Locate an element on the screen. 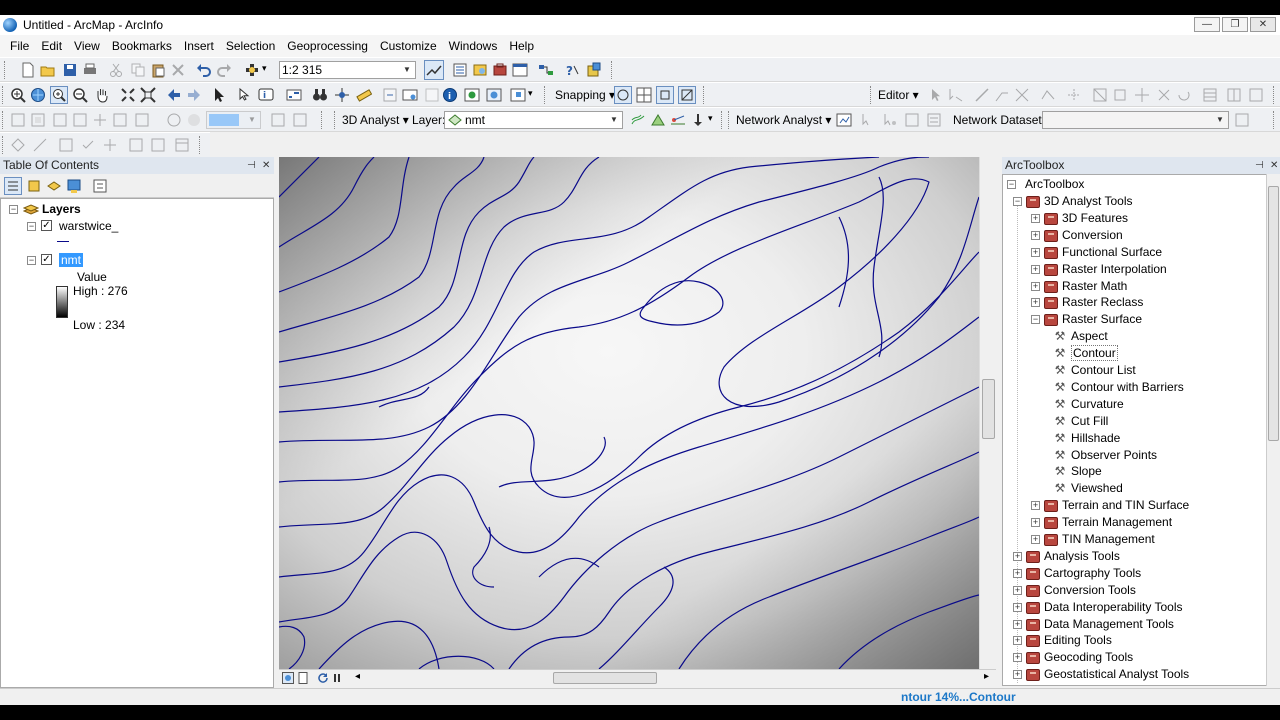  back-arrow-icon is located at coordinates (174, 95).